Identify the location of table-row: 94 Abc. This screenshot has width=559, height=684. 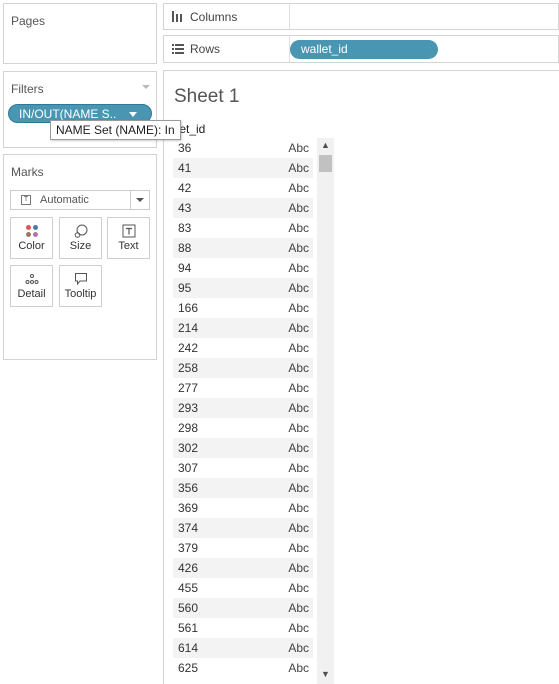
(243, 268).